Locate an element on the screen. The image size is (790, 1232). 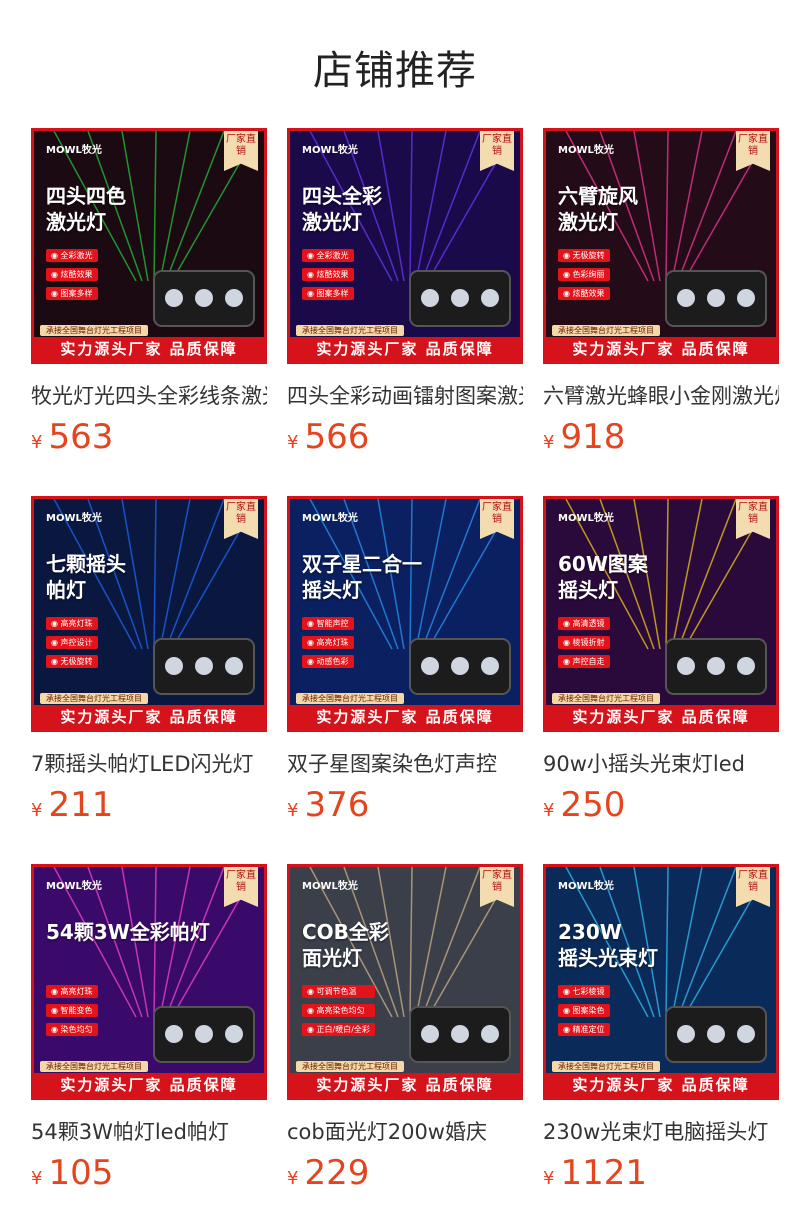
product-name: 双子星图案染色灯声控 is located at coordinates (405, 764).